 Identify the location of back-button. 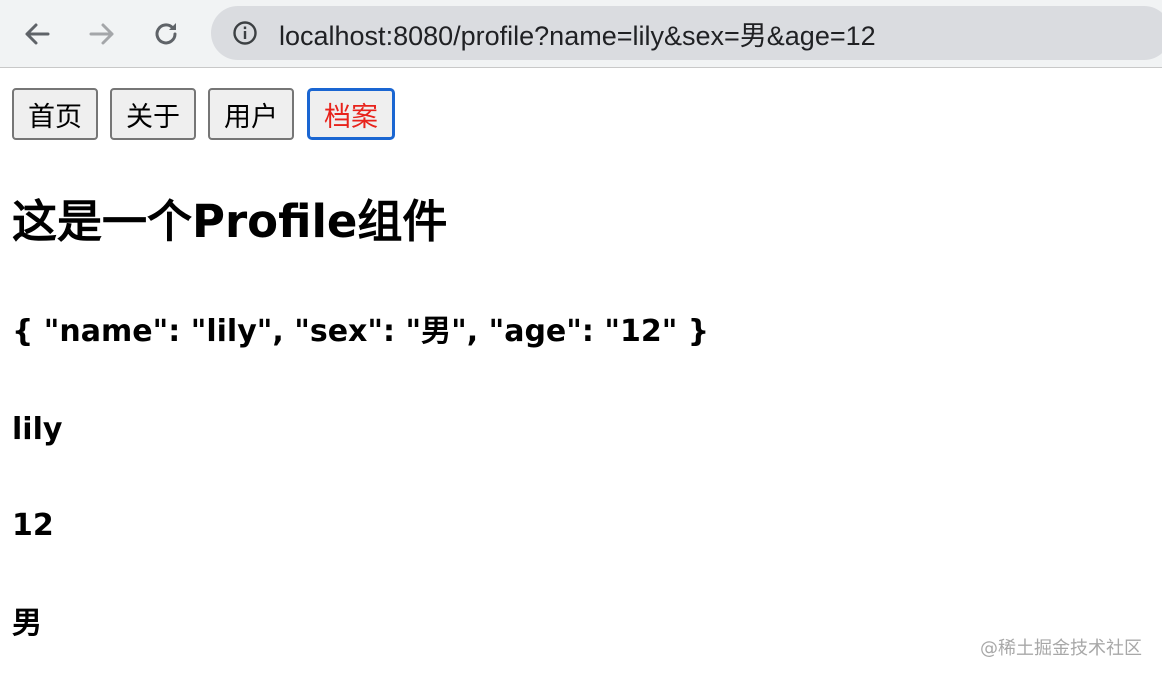
(37, 34).